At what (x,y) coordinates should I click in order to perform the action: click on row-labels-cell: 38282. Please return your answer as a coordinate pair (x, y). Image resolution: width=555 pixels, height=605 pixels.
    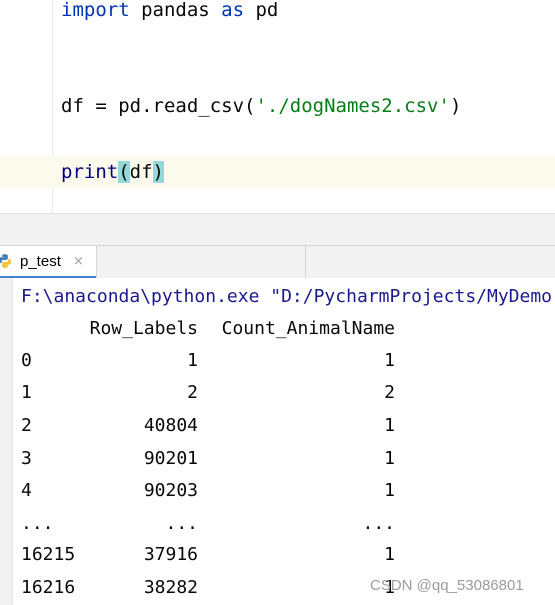
    Looking at the image, I should click on (170, 587).